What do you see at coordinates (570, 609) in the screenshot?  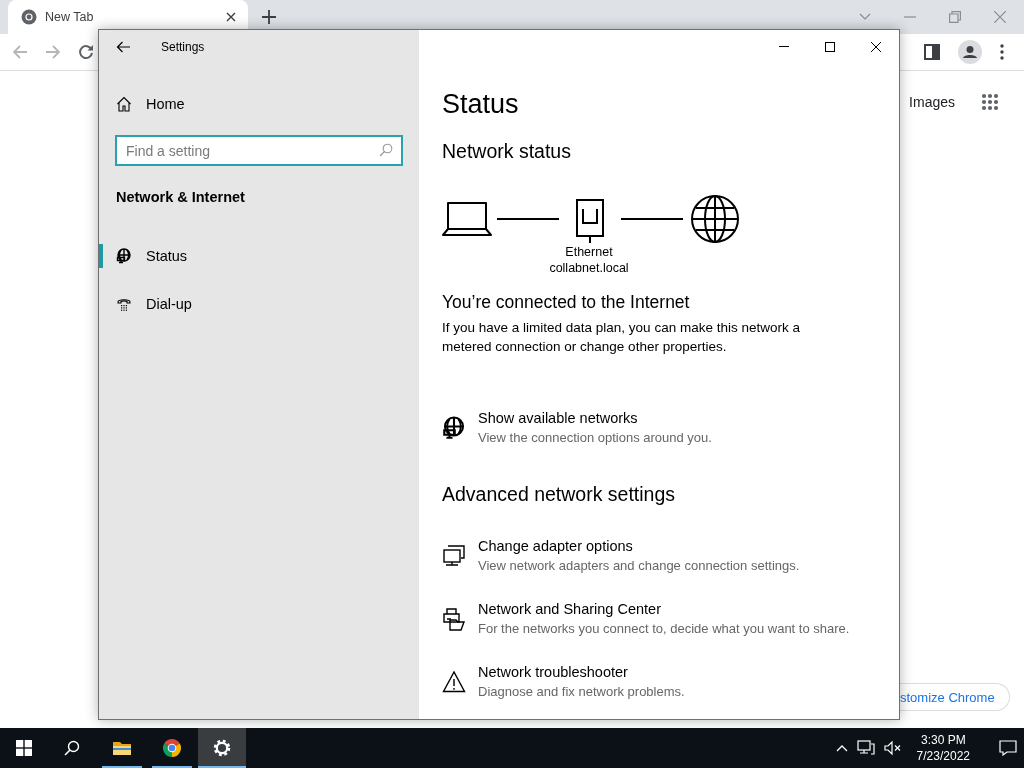 I see `link-title: Network and Sharing Center` at bounding box center [570, 609].